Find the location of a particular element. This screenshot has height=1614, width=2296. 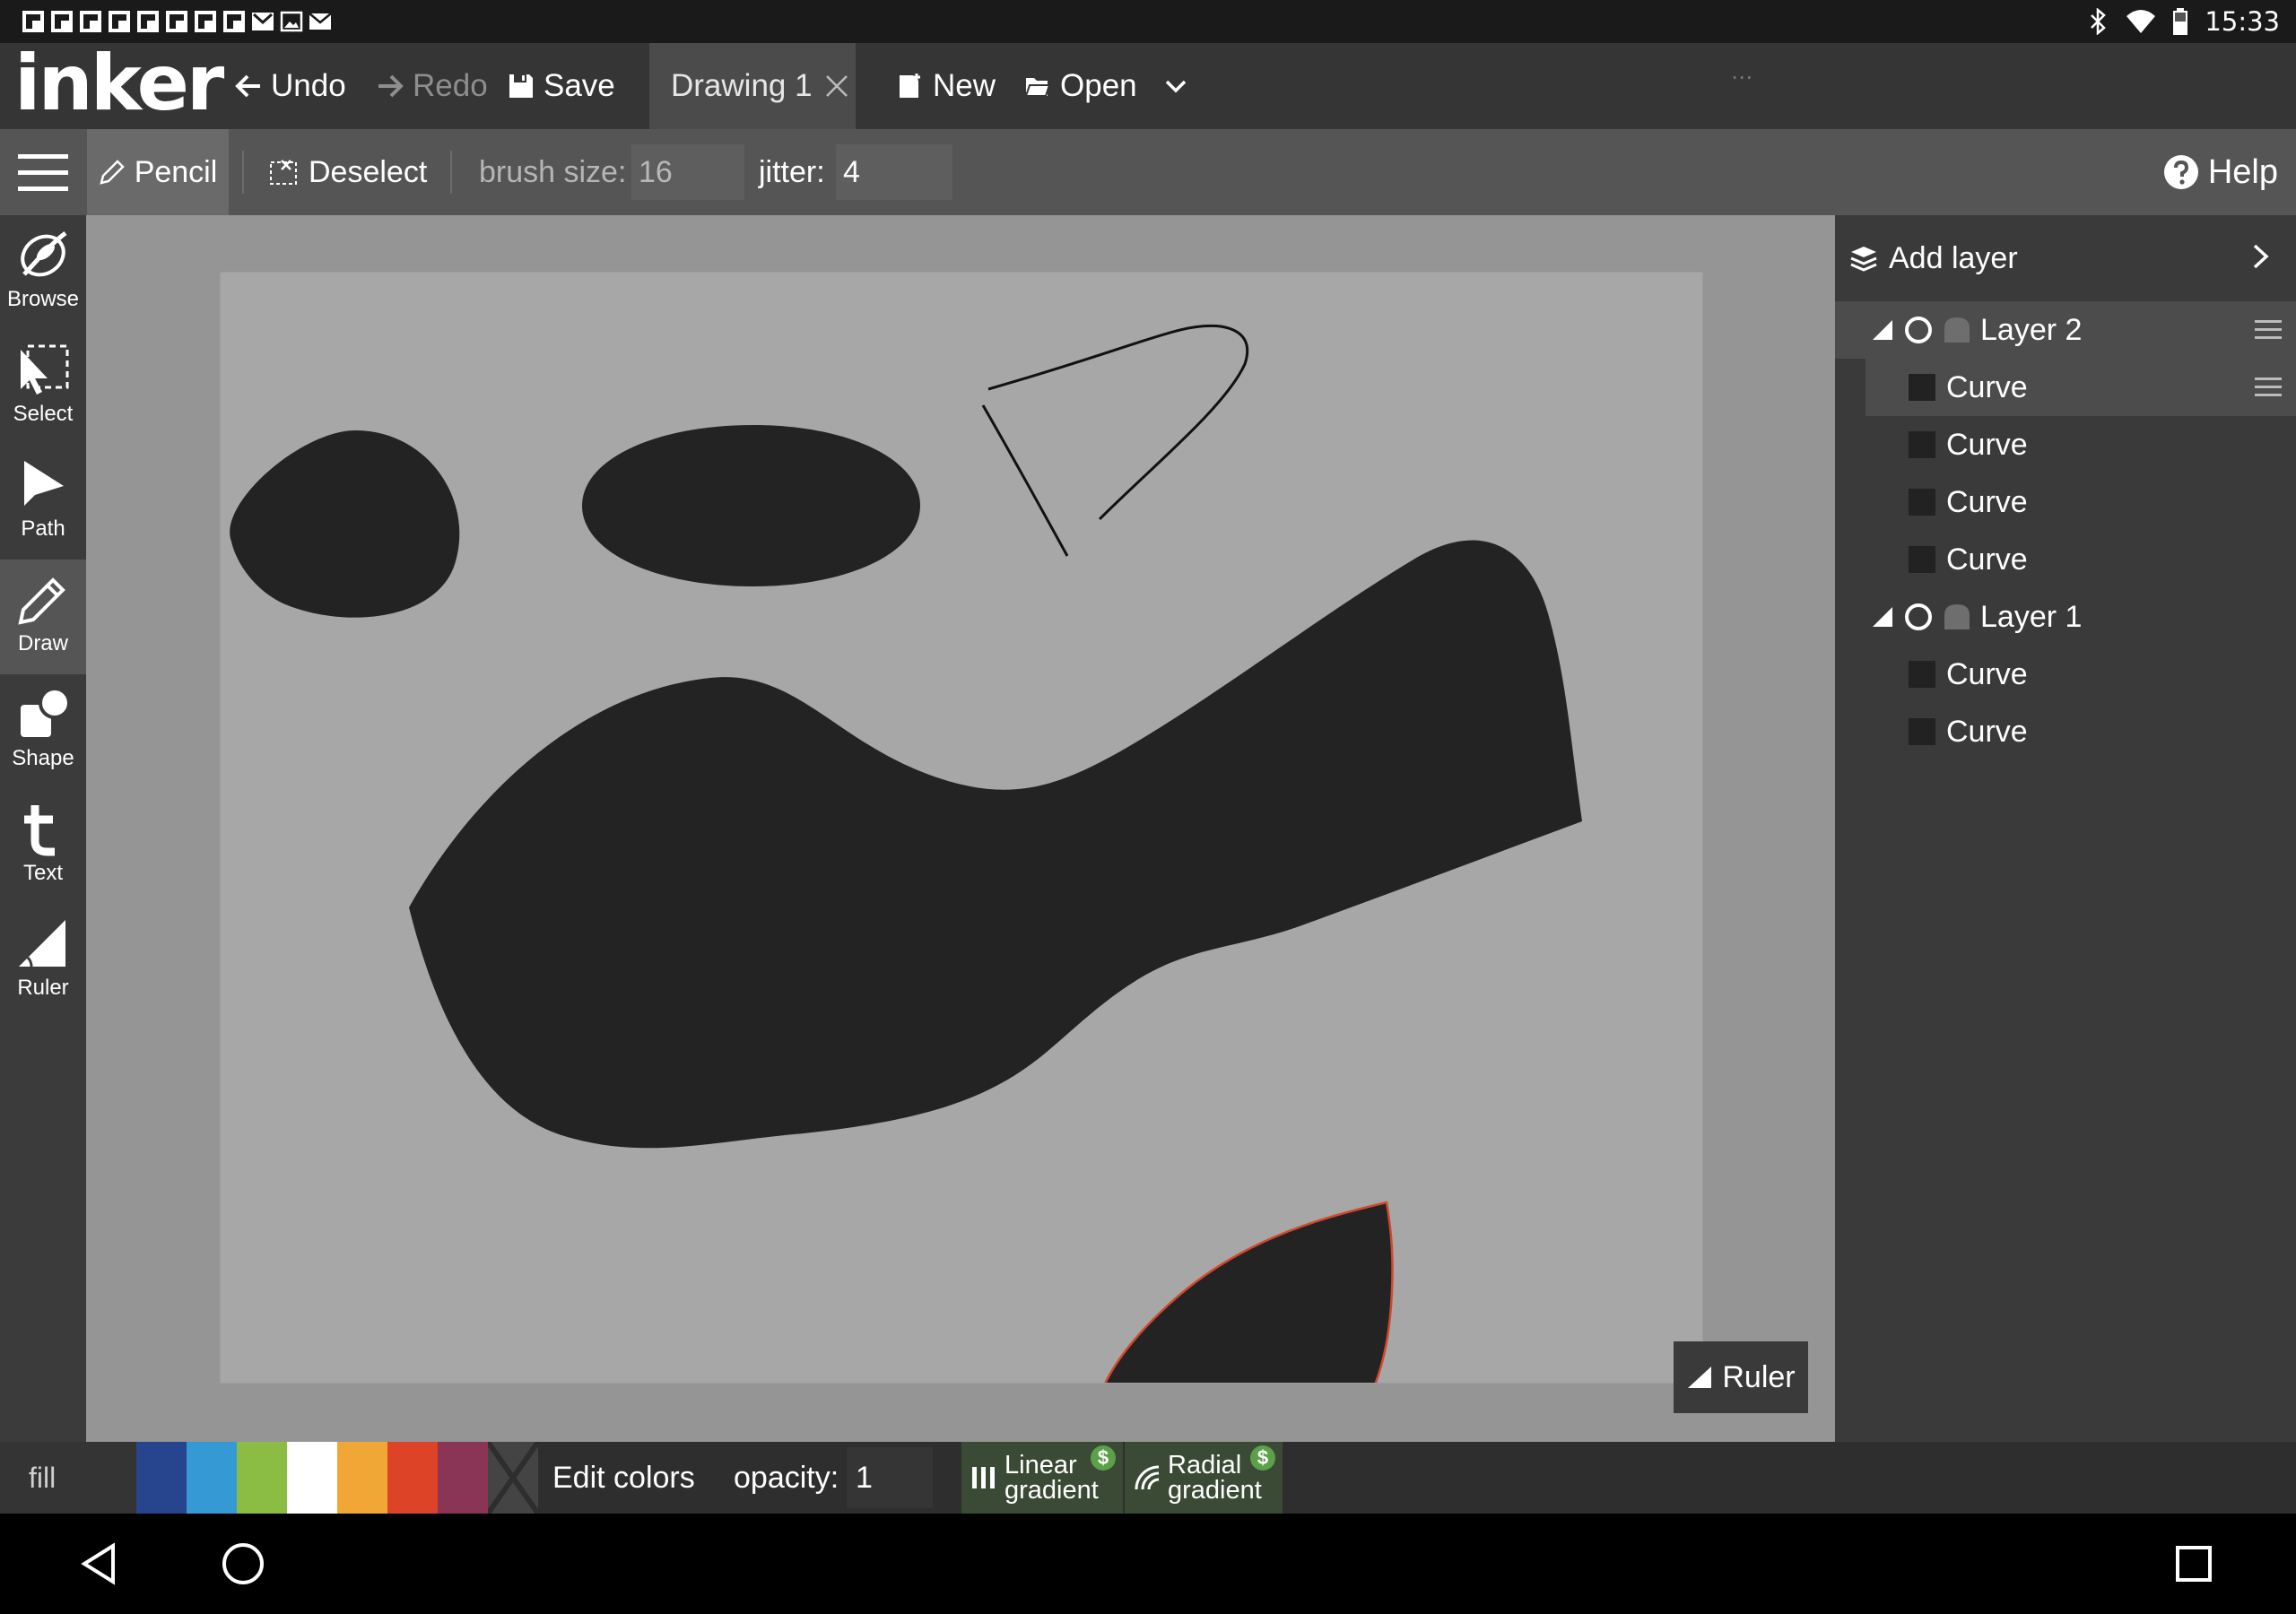

tool-draw: Draw is located at coordinates (43, 617).